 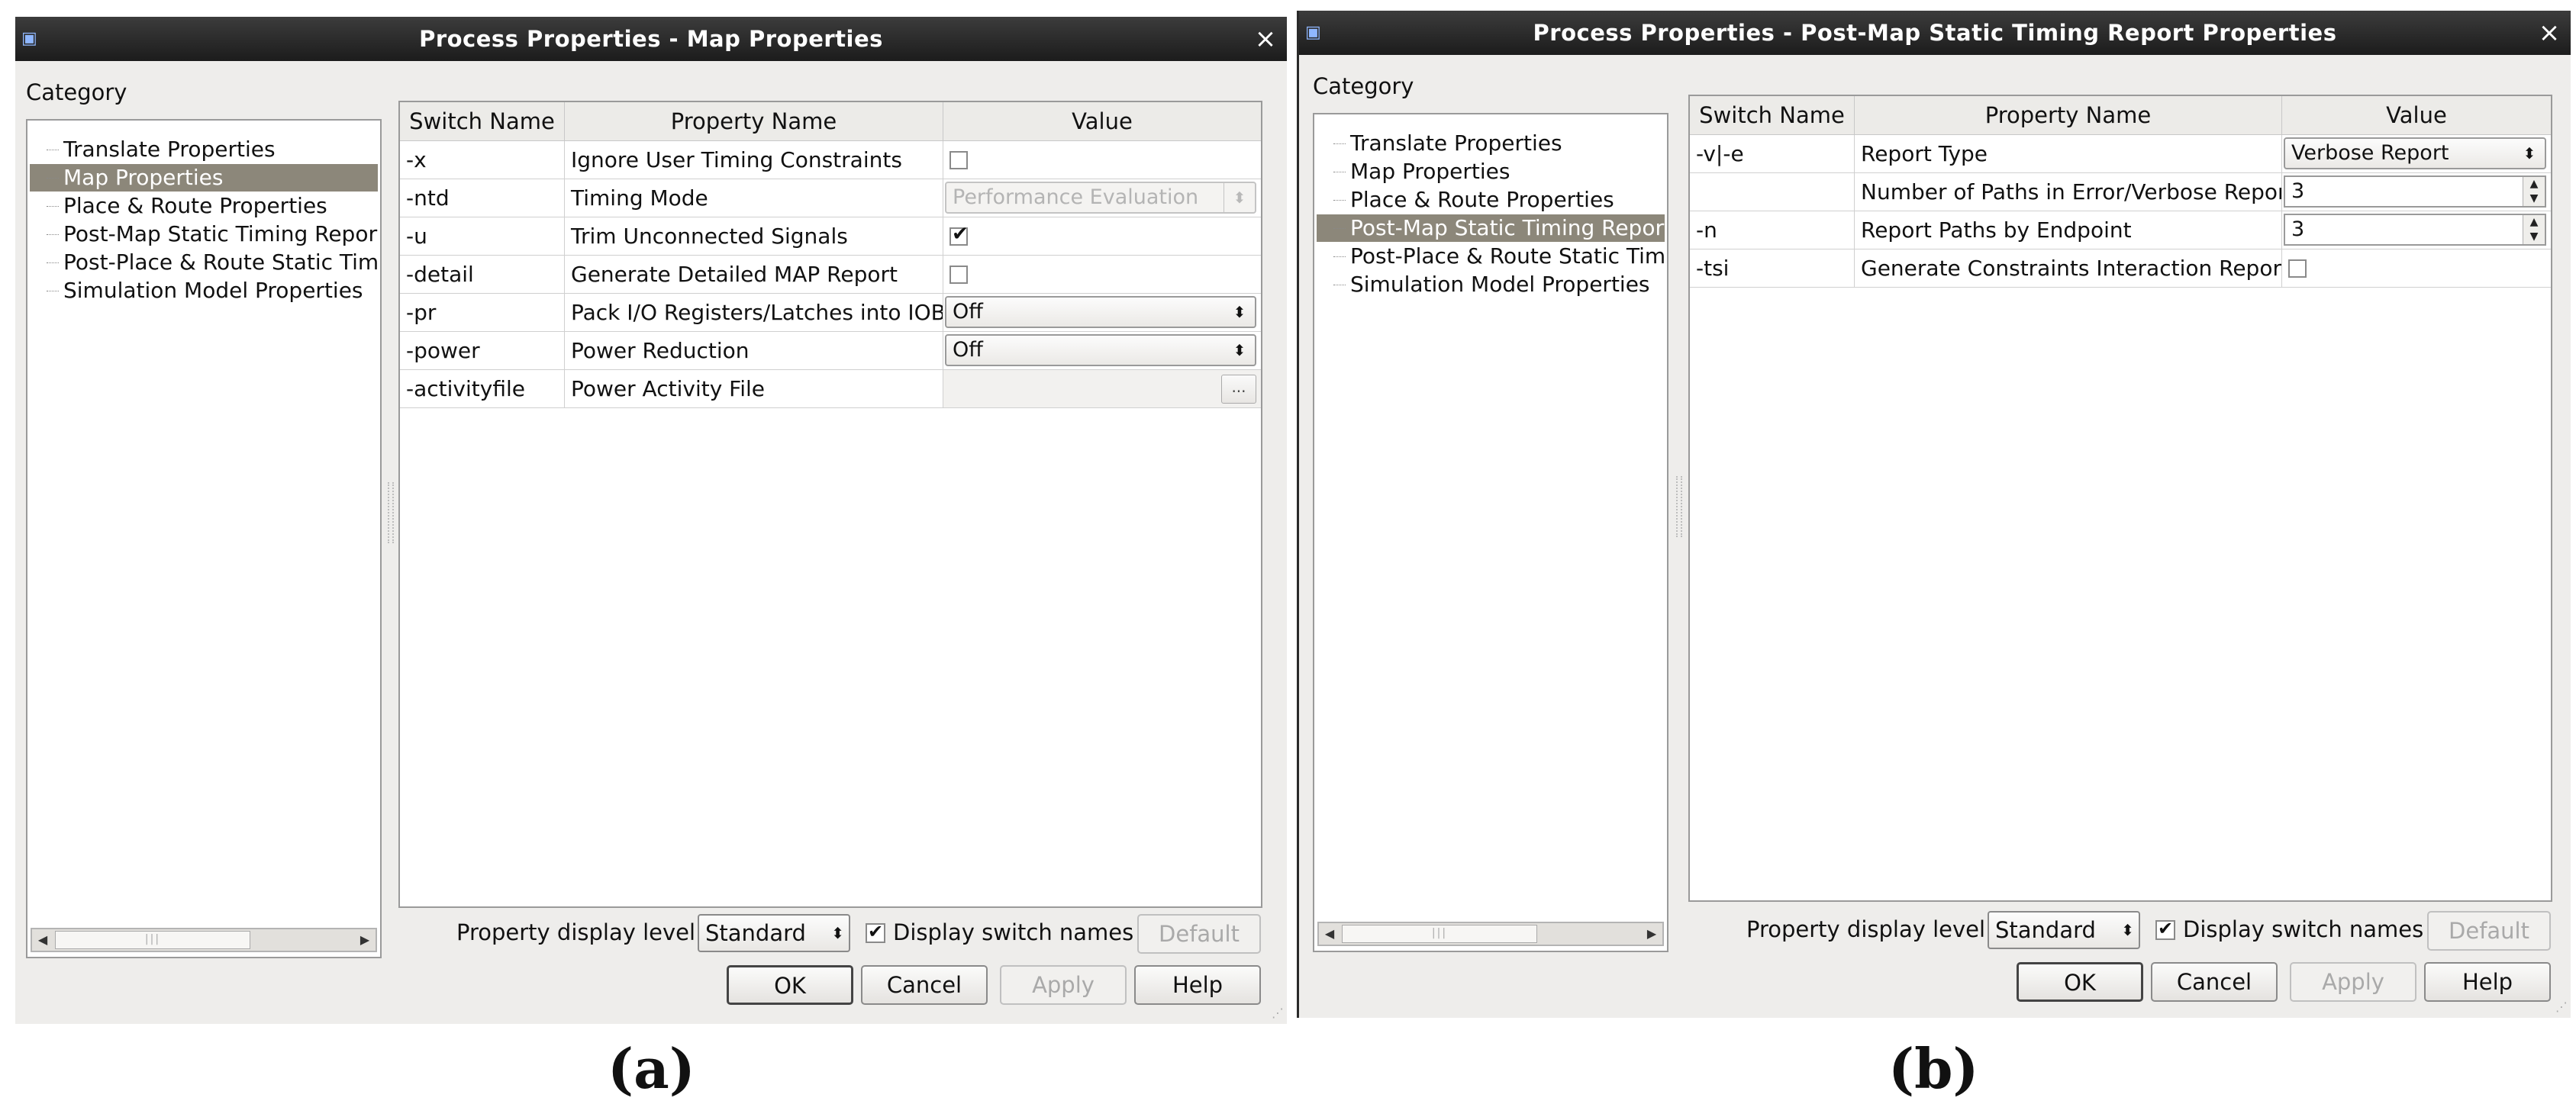 I want to click on property-cell: Number of Paths in Error/Verbose Report, so click(x=2069, y=192).